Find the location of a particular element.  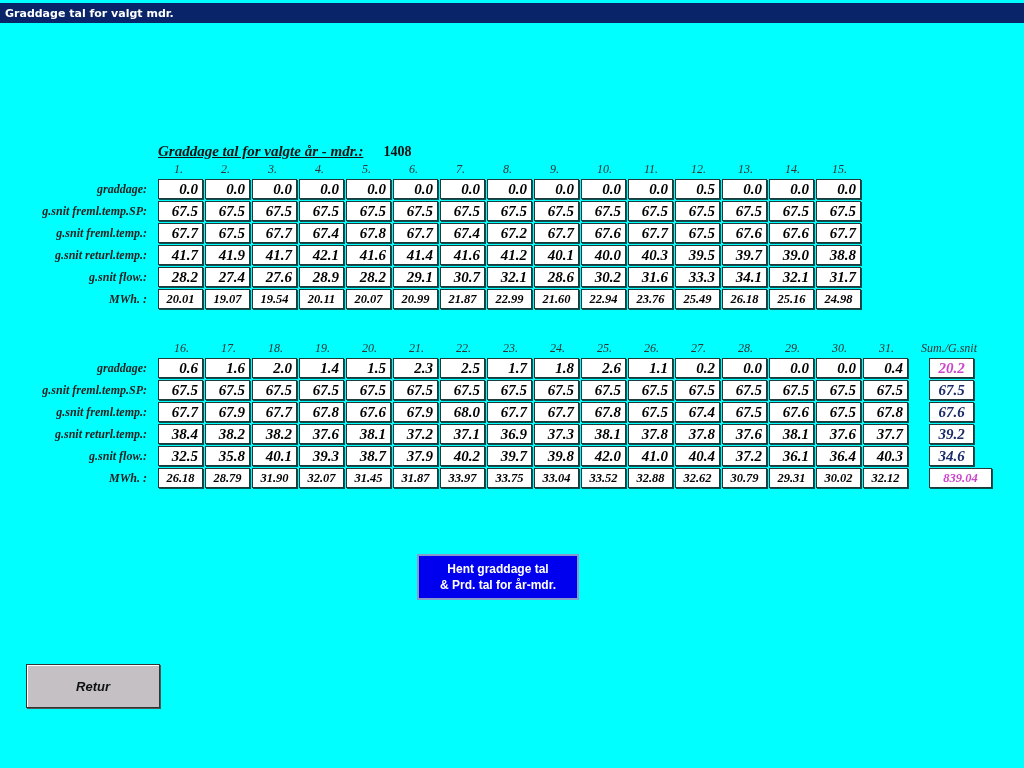

row-label: MWh. : is located at coordinates (128, 299).